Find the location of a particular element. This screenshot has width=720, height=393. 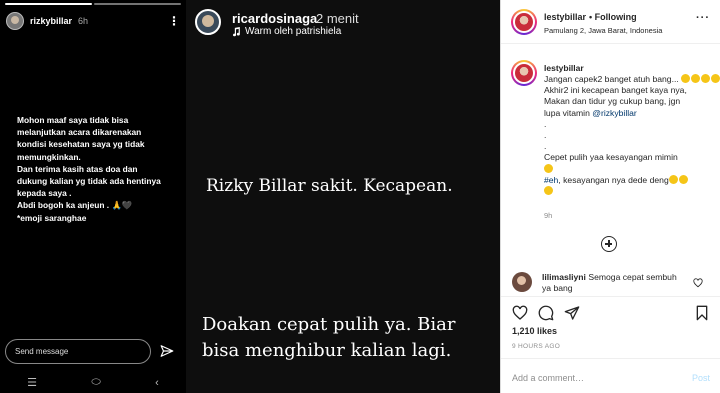

back-icon: ‹ is located at coordinates (157, 383).